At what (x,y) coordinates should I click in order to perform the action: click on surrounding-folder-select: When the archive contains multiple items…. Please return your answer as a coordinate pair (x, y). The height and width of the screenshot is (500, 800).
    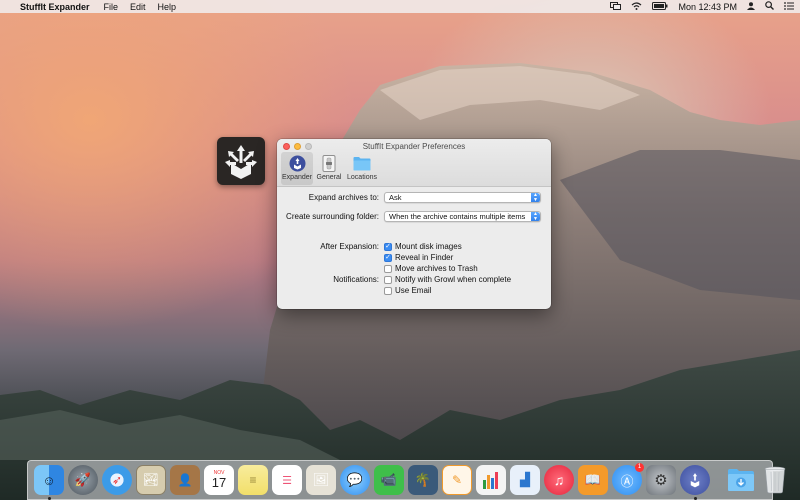
    Looking at the image, I should click on (462, 216).